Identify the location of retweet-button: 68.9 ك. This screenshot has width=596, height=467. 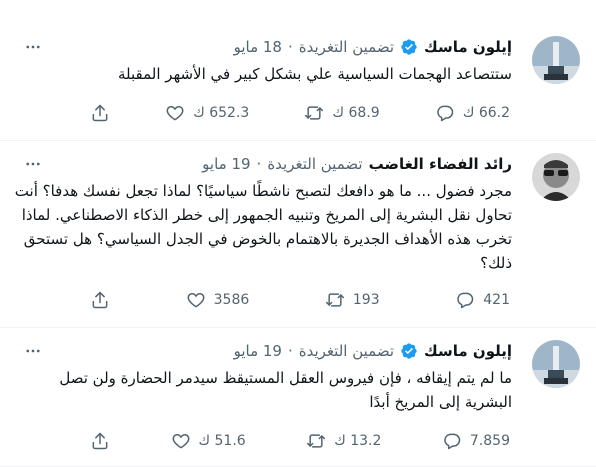
(342, 113).